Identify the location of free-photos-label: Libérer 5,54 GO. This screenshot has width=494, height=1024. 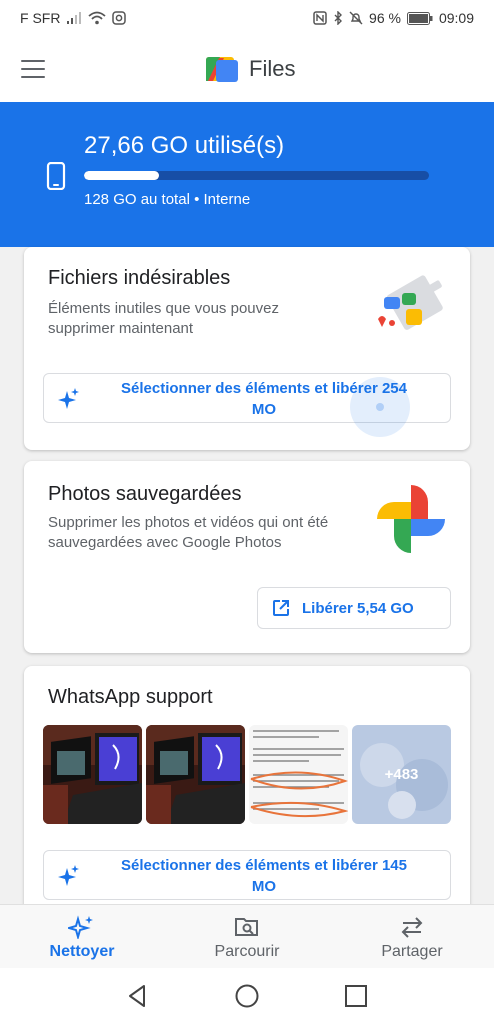
(358, 608).